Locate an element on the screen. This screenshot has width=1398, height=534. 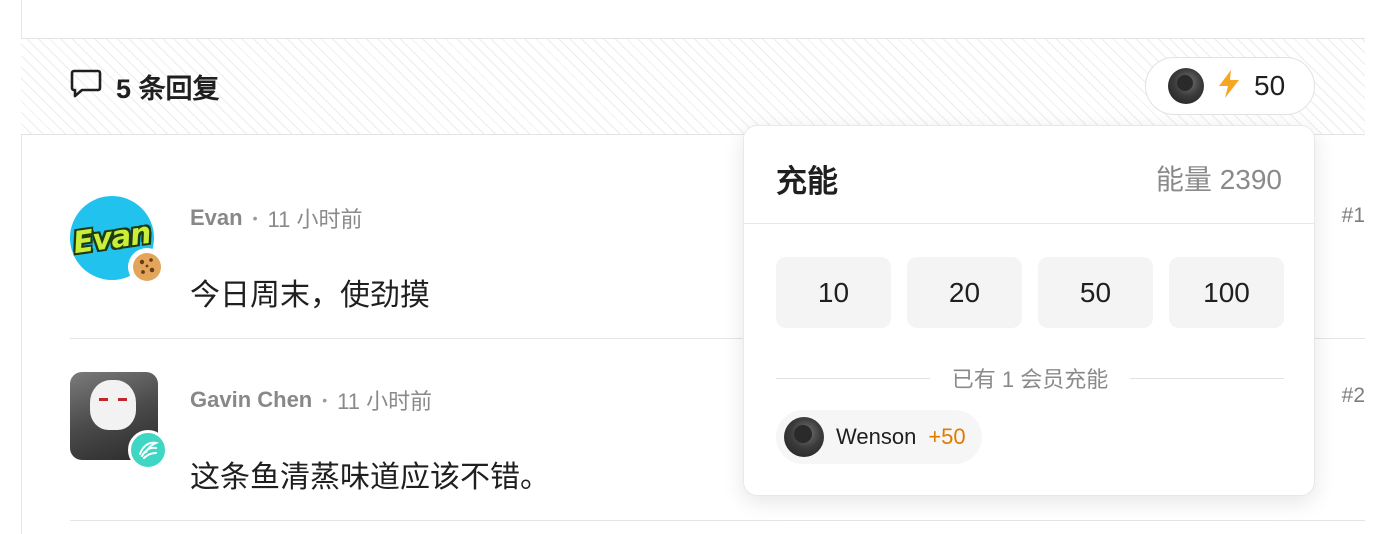
charge-button: 50 is located at coordinates (1230, 86).